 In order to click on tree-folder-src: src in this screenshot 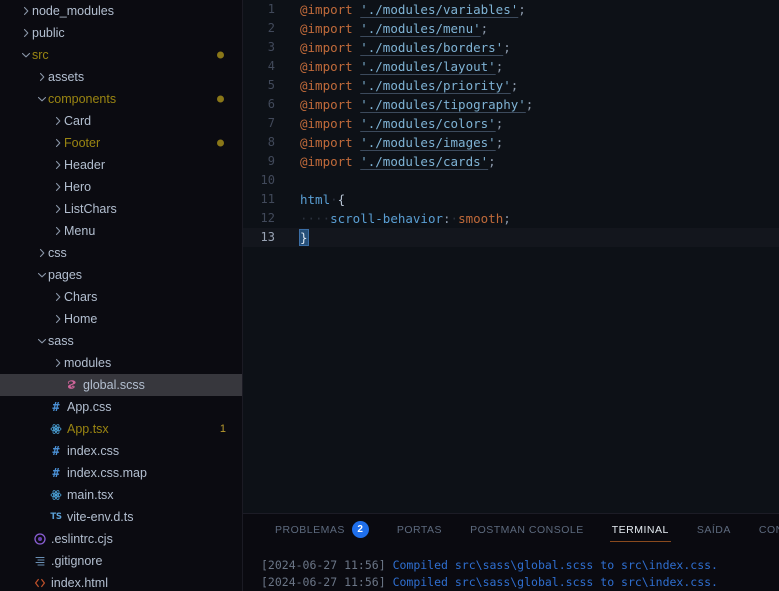, I will do `click(121, 55)`.